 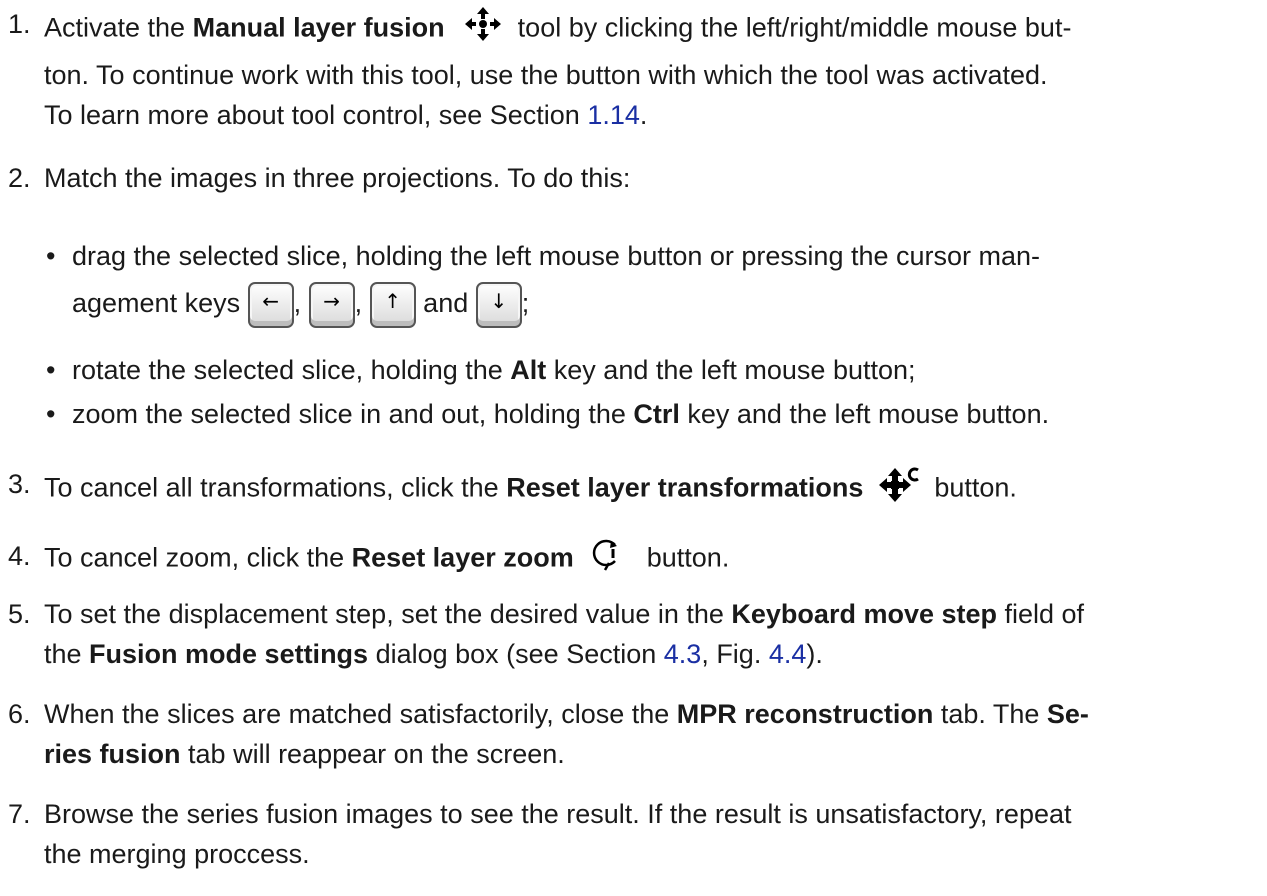 What do you see at coordinates (605, 559) in the screenshot?
I see `reset-zoom-icon` at bounding box center [605, 559].